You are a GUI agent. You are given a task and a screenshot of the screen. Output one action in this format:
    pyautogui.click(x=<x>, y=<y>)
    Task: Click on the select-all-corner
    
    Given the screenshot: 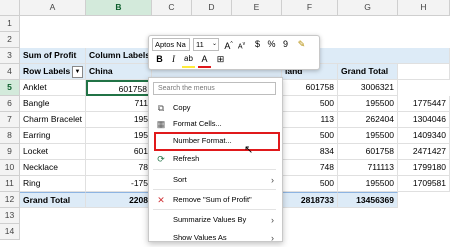 What is the action you would take?
    pyautogui.click(x=10, y=8)
    